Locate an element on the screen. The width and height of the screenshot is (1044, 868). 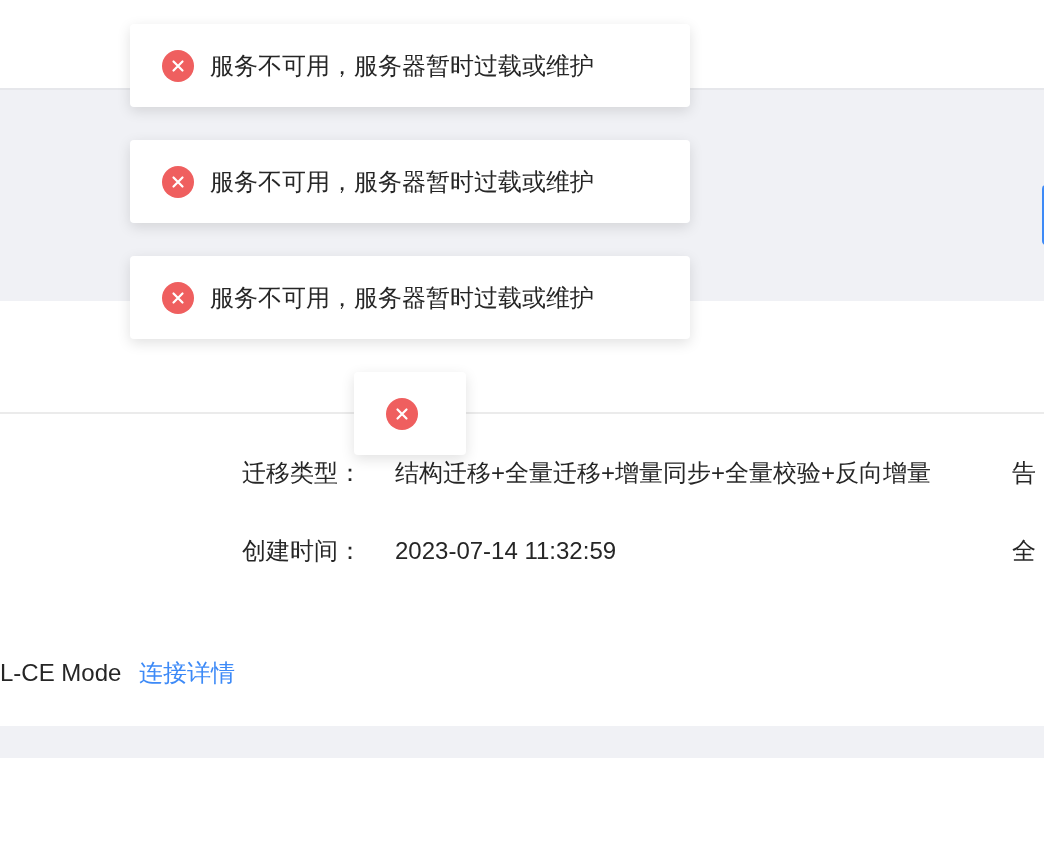
field-label: 迁移类型： is located at coordinates (302, 473).